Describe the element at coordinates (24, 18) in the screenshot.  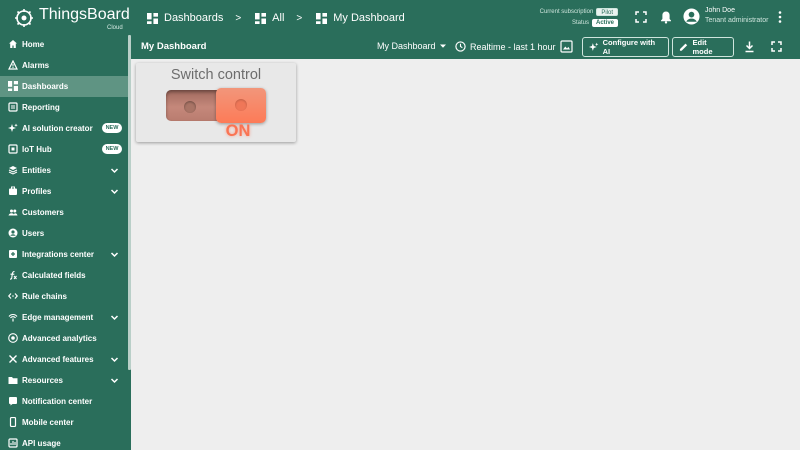
I see `thingsboard-logo-icon` at that location.